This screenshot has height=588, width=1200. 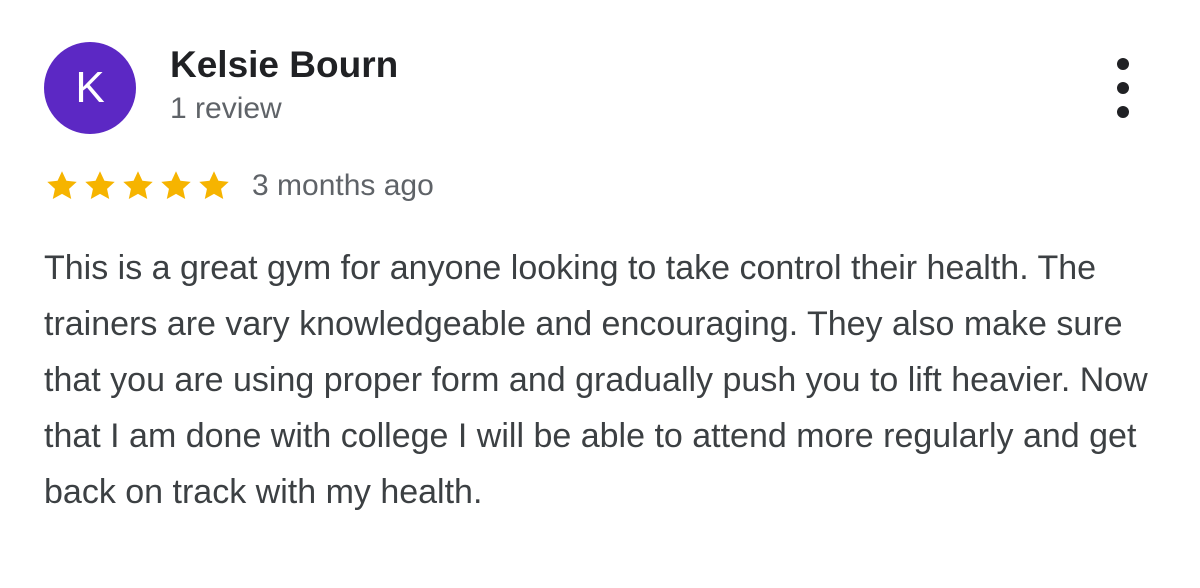 What do you see at coordinates (239, 186) in the screenshot?
I see `rating-row: 3 months ago` at bounding box center [239, 186].